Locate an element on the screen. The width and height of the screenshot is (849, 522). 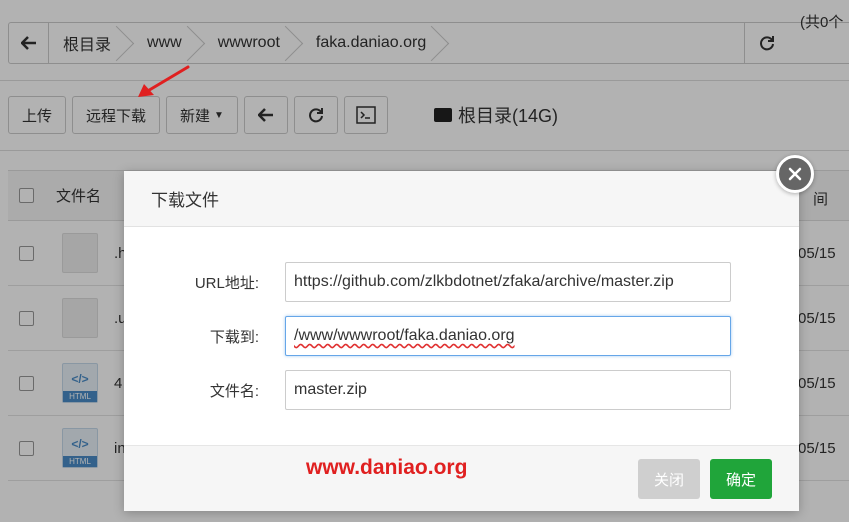
destination-row: 下载到: /www/wwwroot/faka.daniao.org is located at coordinates (461, 336).